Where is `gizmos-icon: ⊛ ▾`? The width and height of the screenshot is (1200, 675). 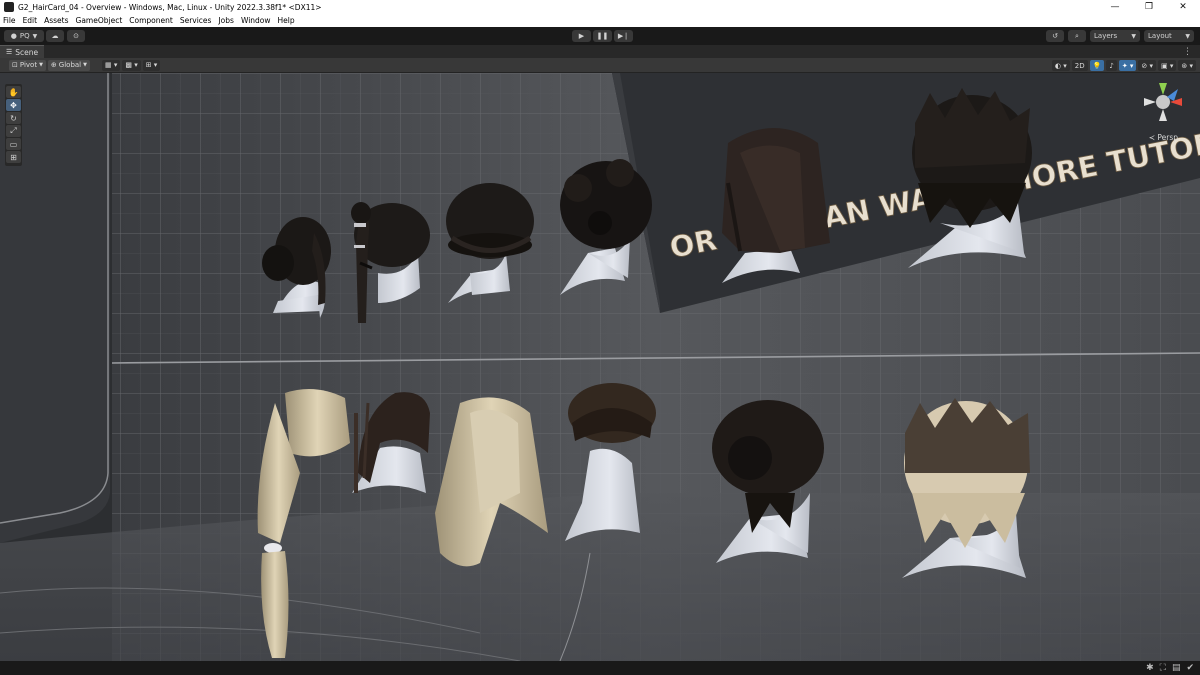
gizmos-icon: ⊛ ▾ is located at coordinates (1187, 65).